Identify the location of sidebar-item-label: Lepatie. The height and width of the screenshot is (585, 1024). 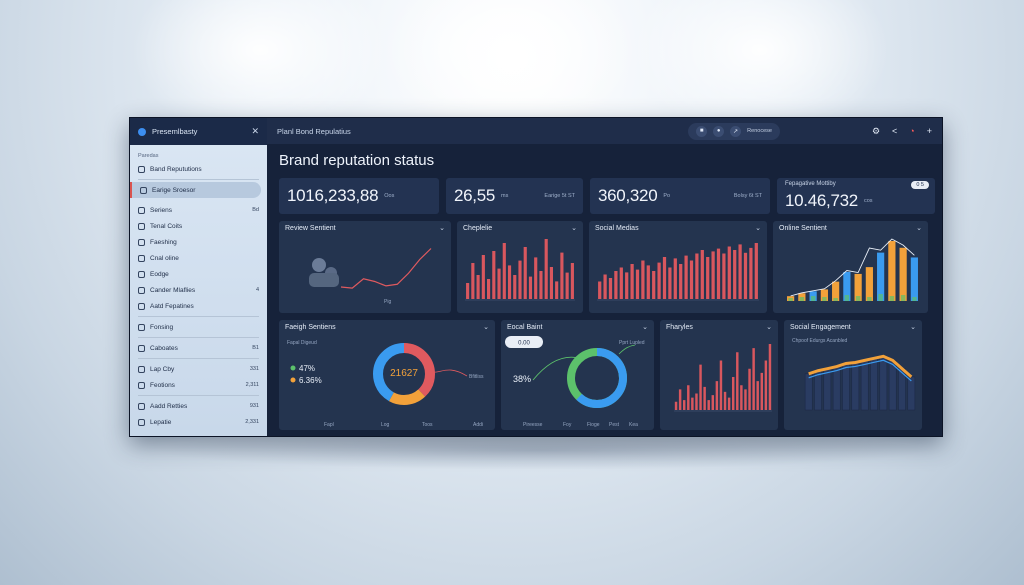
(161, 422).